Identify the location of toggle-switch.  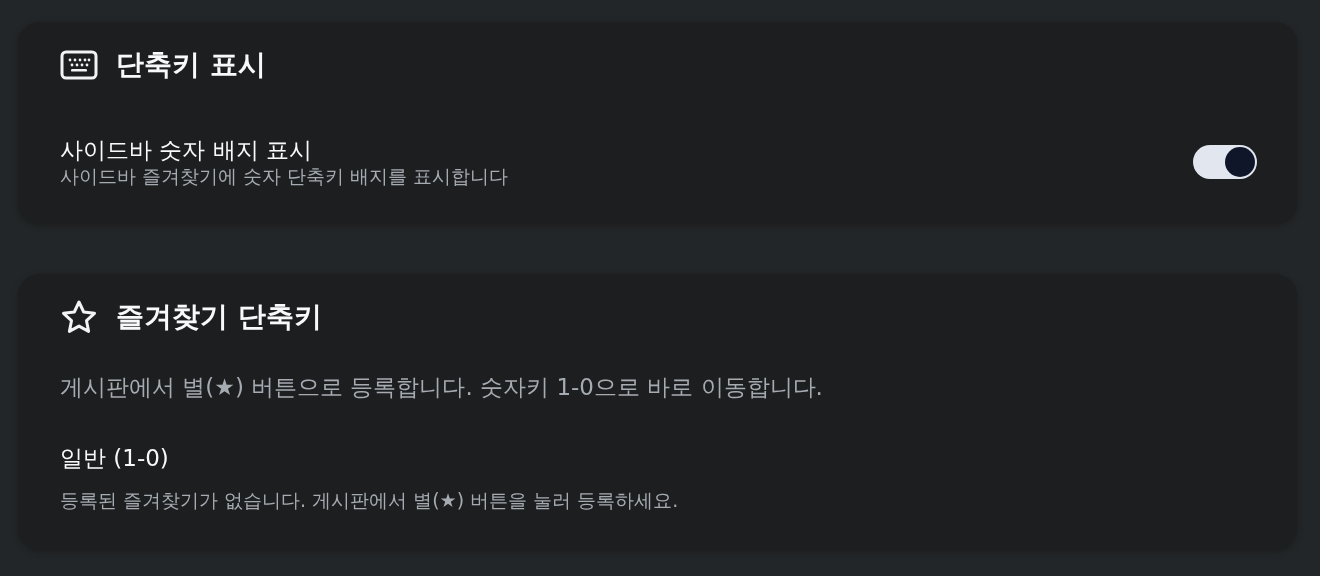
(1225, 162).